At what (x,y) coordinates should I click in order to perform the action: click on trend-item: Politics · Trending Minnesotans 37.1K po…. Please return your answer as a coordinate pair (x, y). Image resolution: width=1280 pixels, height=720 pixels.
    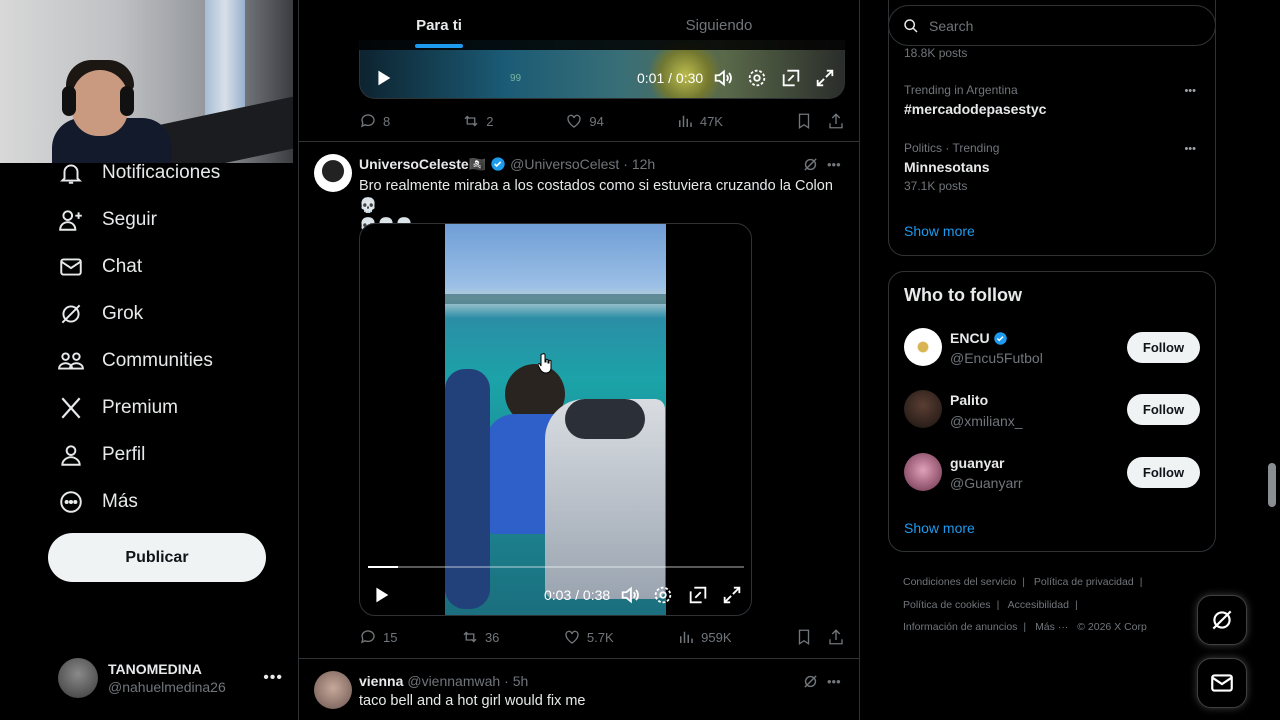
    Looking at the image, I should click on (1052, 167).